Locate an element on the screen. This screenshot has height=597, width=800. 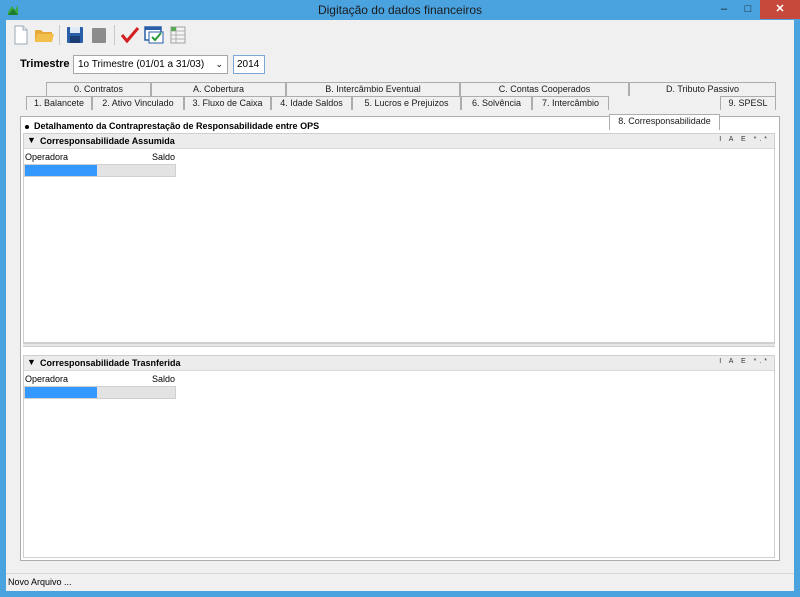
validate-window-icon is located at coordinates (154, 35).